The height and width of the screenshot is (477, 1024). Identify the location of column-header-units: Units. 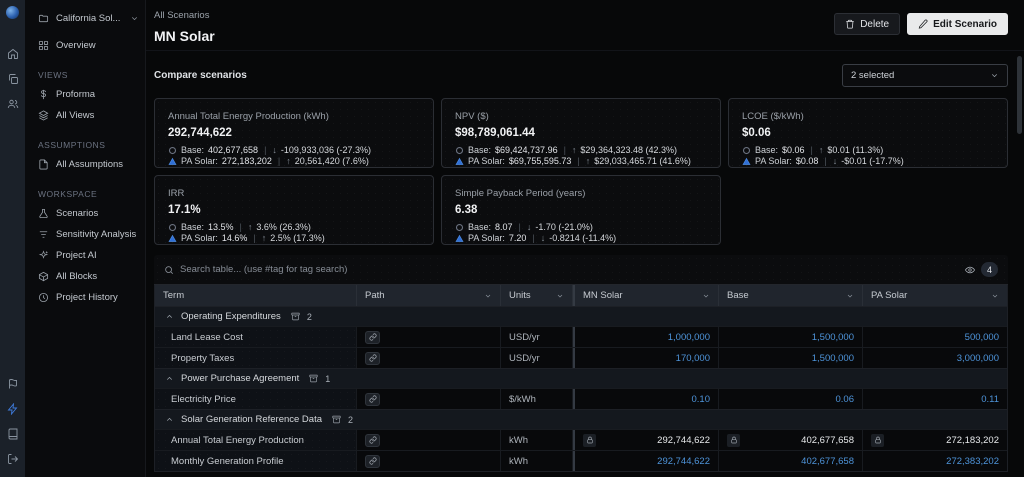
(537, 295).